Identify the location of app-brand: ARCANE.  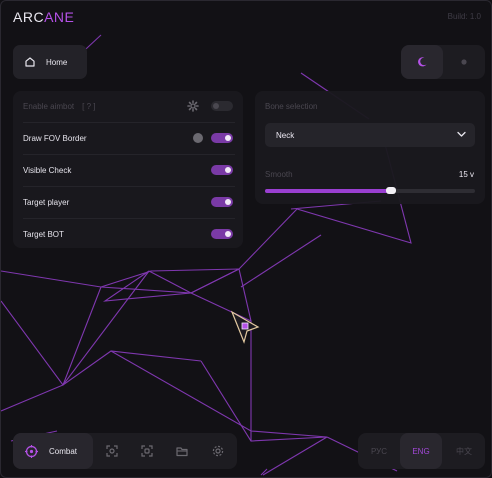
(43, 17).